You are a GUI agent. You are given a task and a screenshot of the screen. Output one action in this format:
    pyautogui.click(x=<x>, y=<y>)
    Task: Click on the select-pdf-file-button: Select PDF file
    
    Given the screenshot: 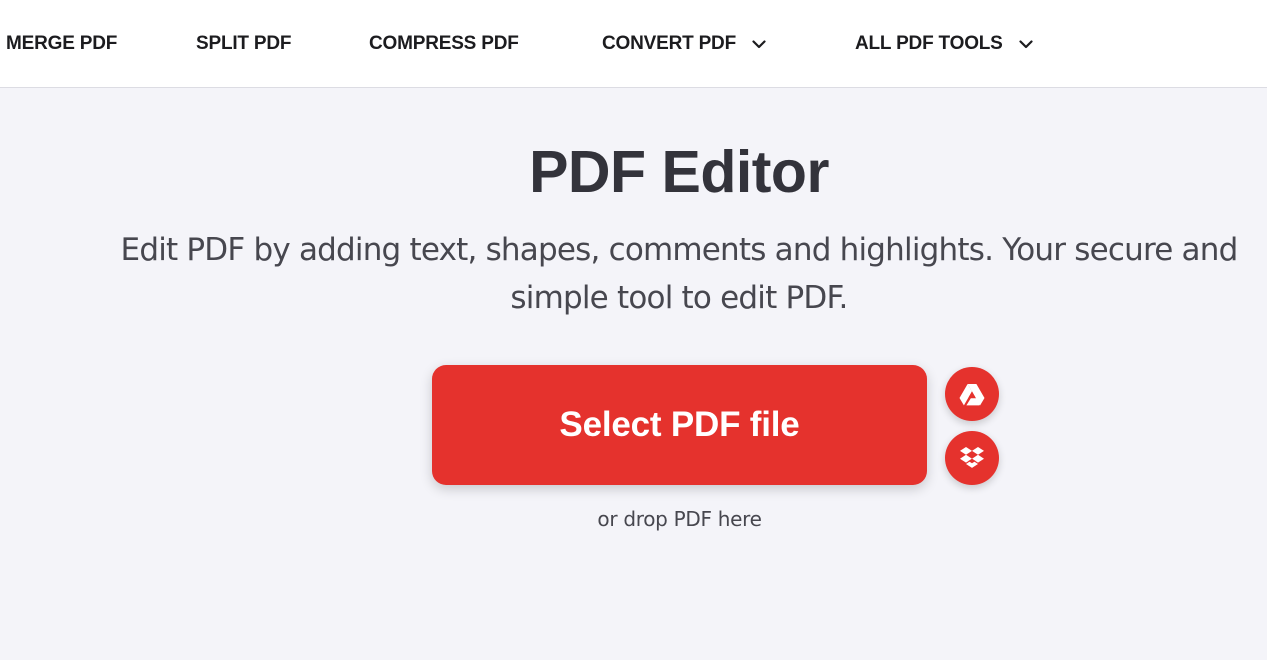 What is the action you would take?
    pyautogui.click(x=679, y=425)
    